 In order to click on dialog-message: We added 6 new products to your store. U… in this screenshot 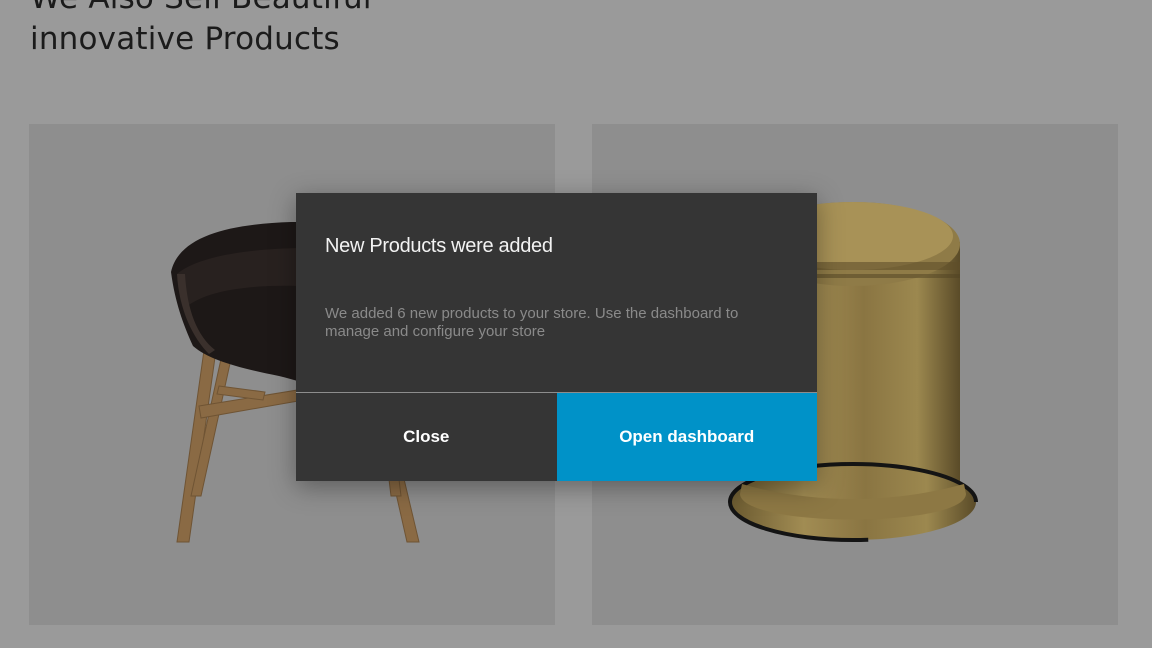, I will do `click(532, 322)`.